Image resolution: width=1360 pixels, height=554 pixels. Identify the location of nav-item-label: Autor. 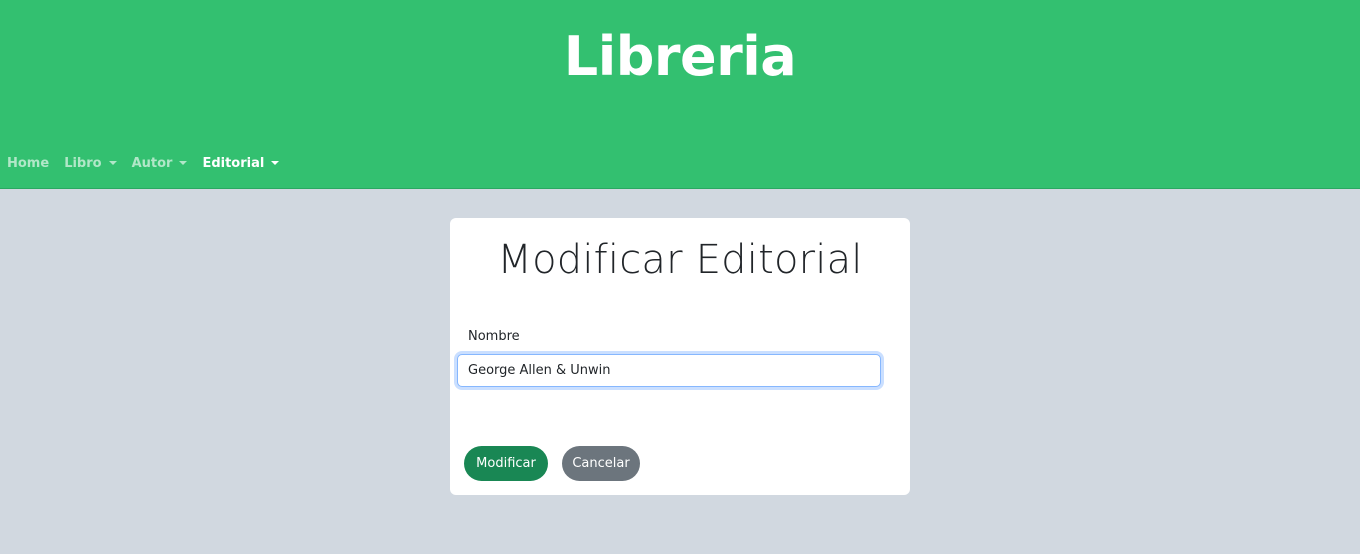
(152, 163).